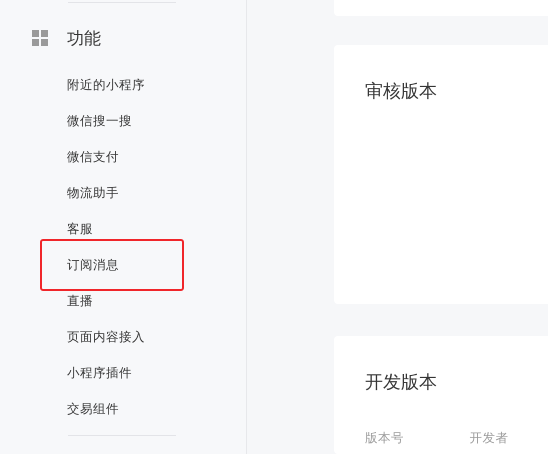  Describe the element at coordinates (385, 438) in the screenshot. I see `column-header: 版本号` at that location.